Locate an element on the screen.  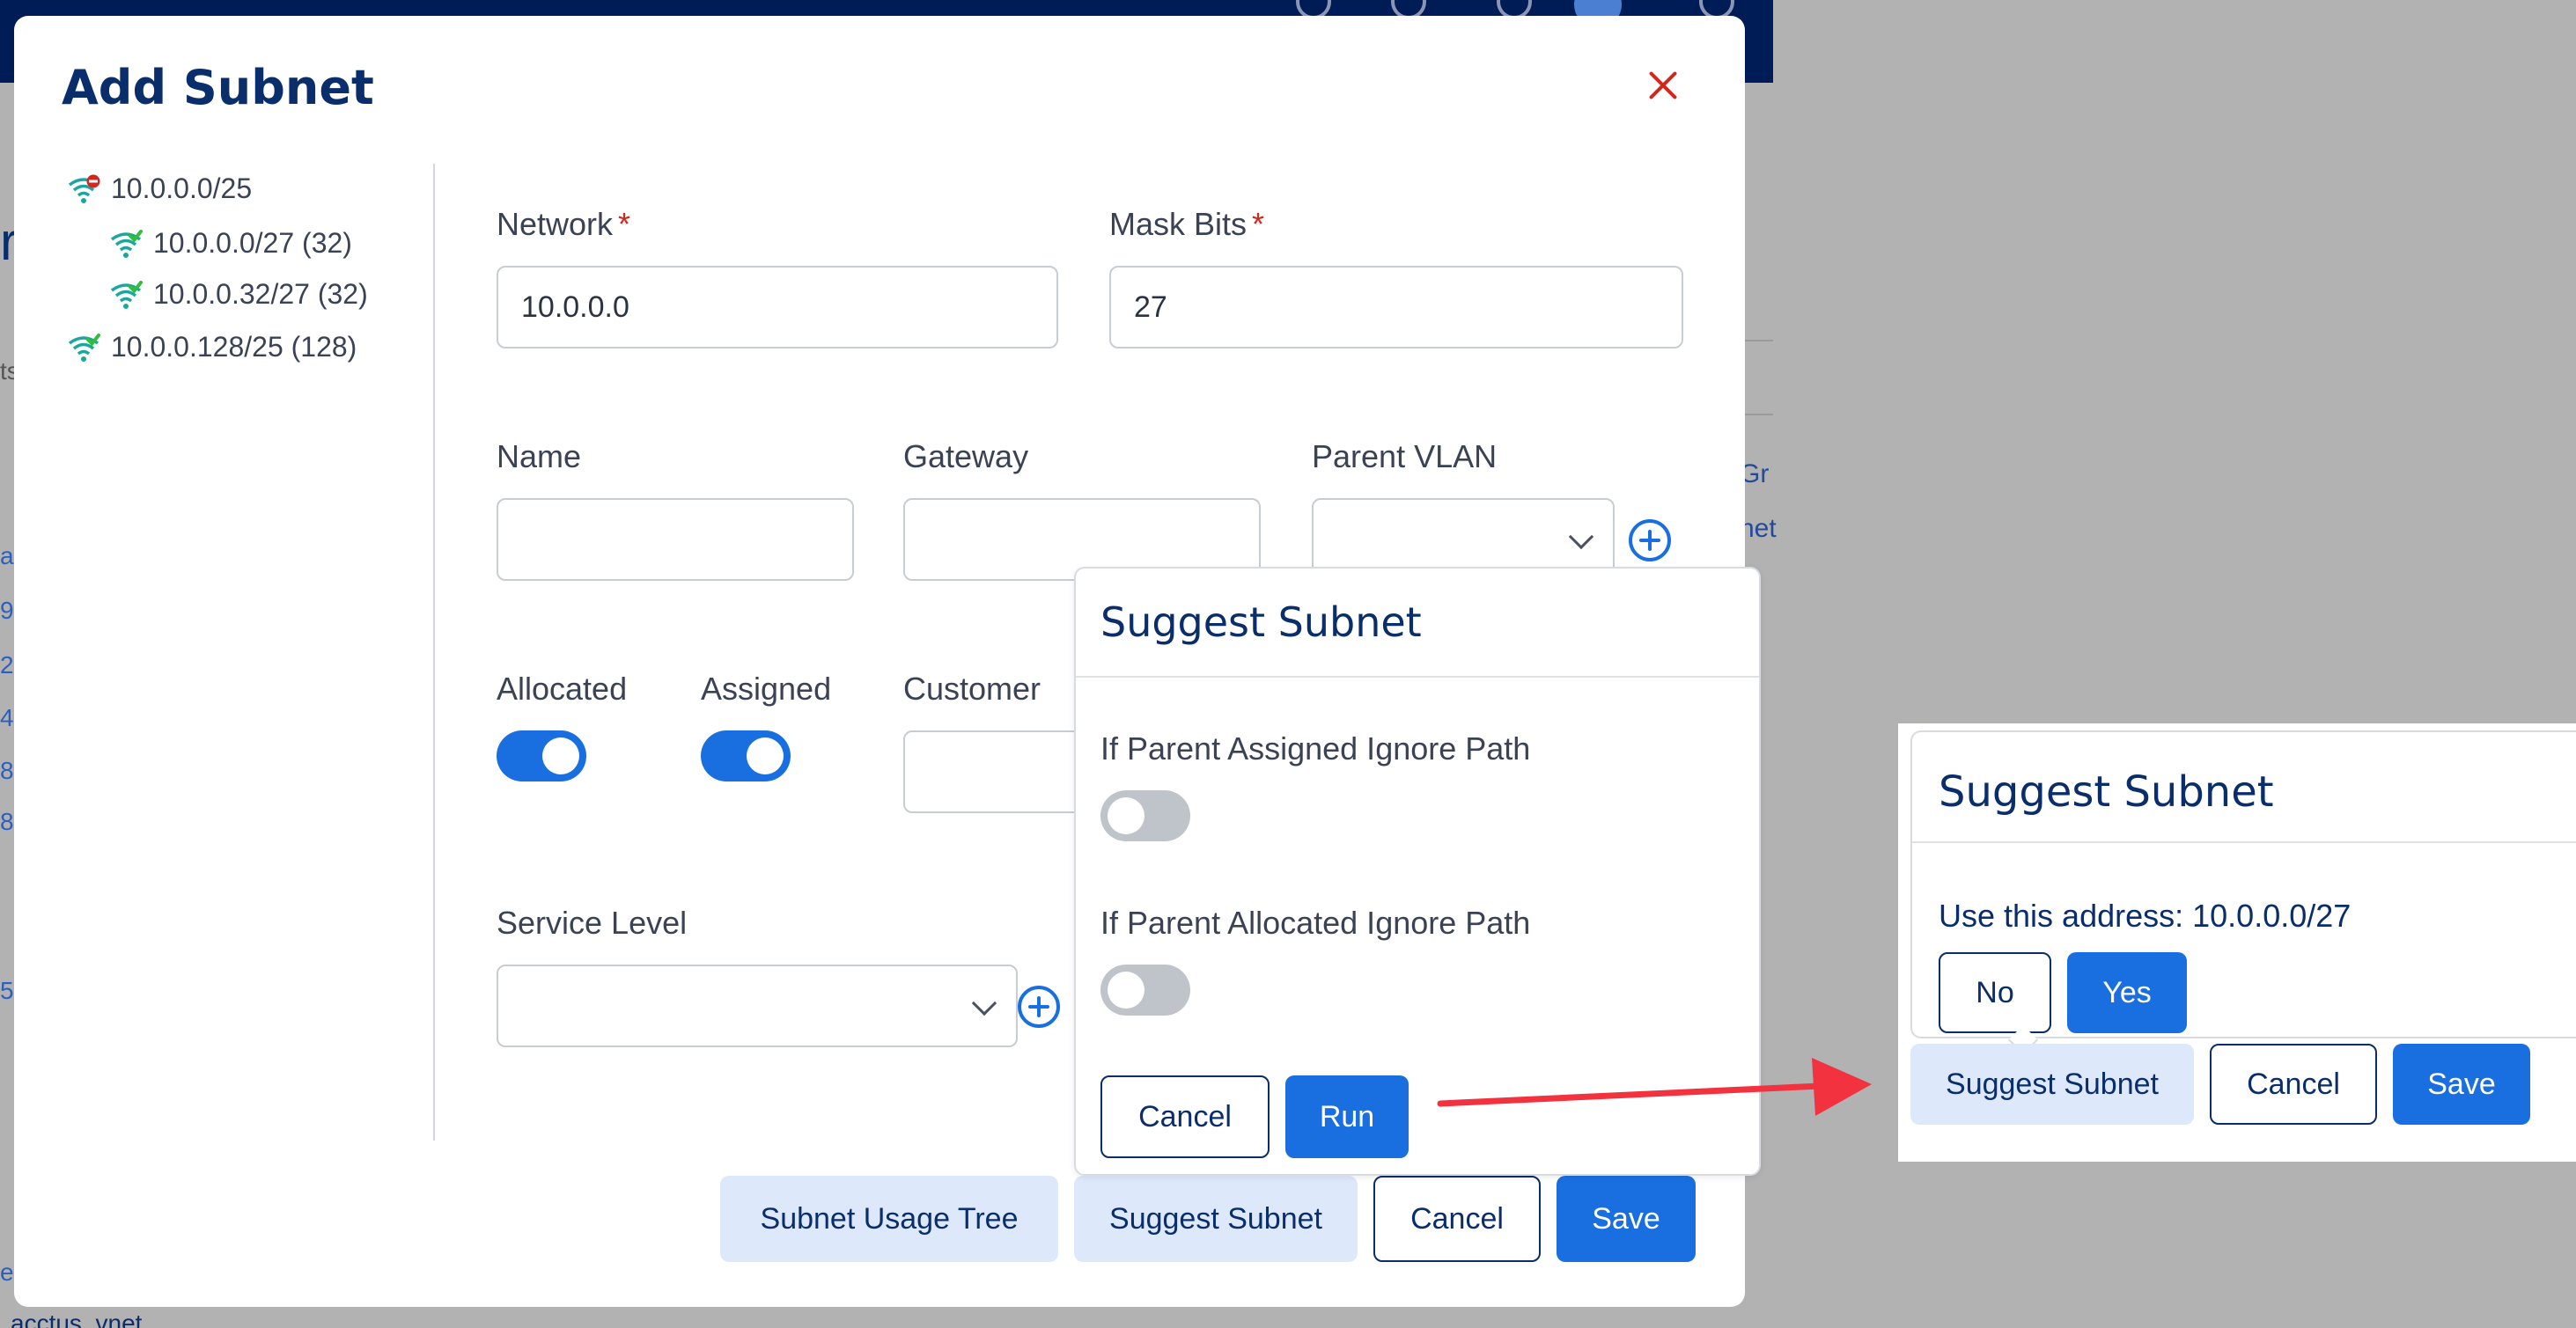
tree-item: 10.0.0.0/25 is located at coordinates (159, 189).